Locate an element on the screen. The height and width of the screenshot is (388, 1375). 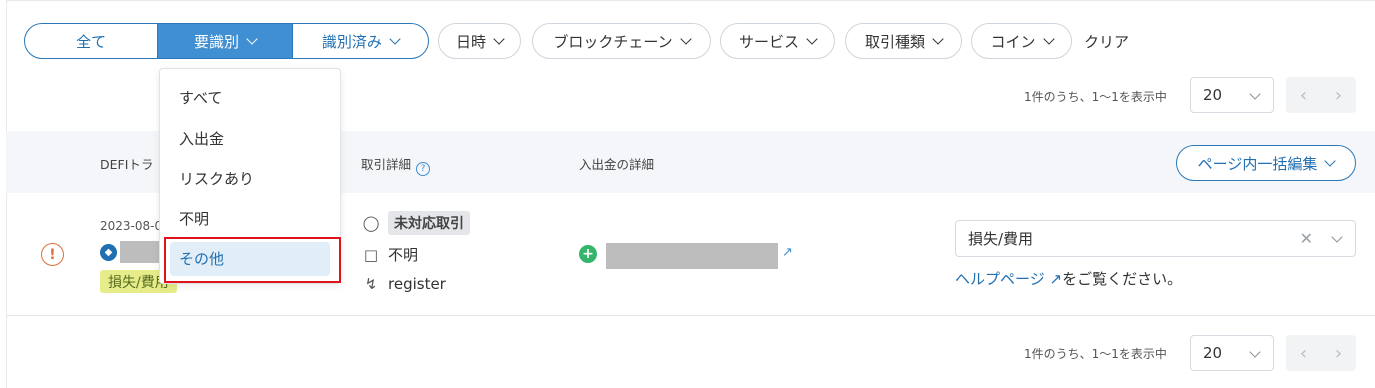
category-select: 損失/費用 ✕ is located at coordinates (1155, 238).